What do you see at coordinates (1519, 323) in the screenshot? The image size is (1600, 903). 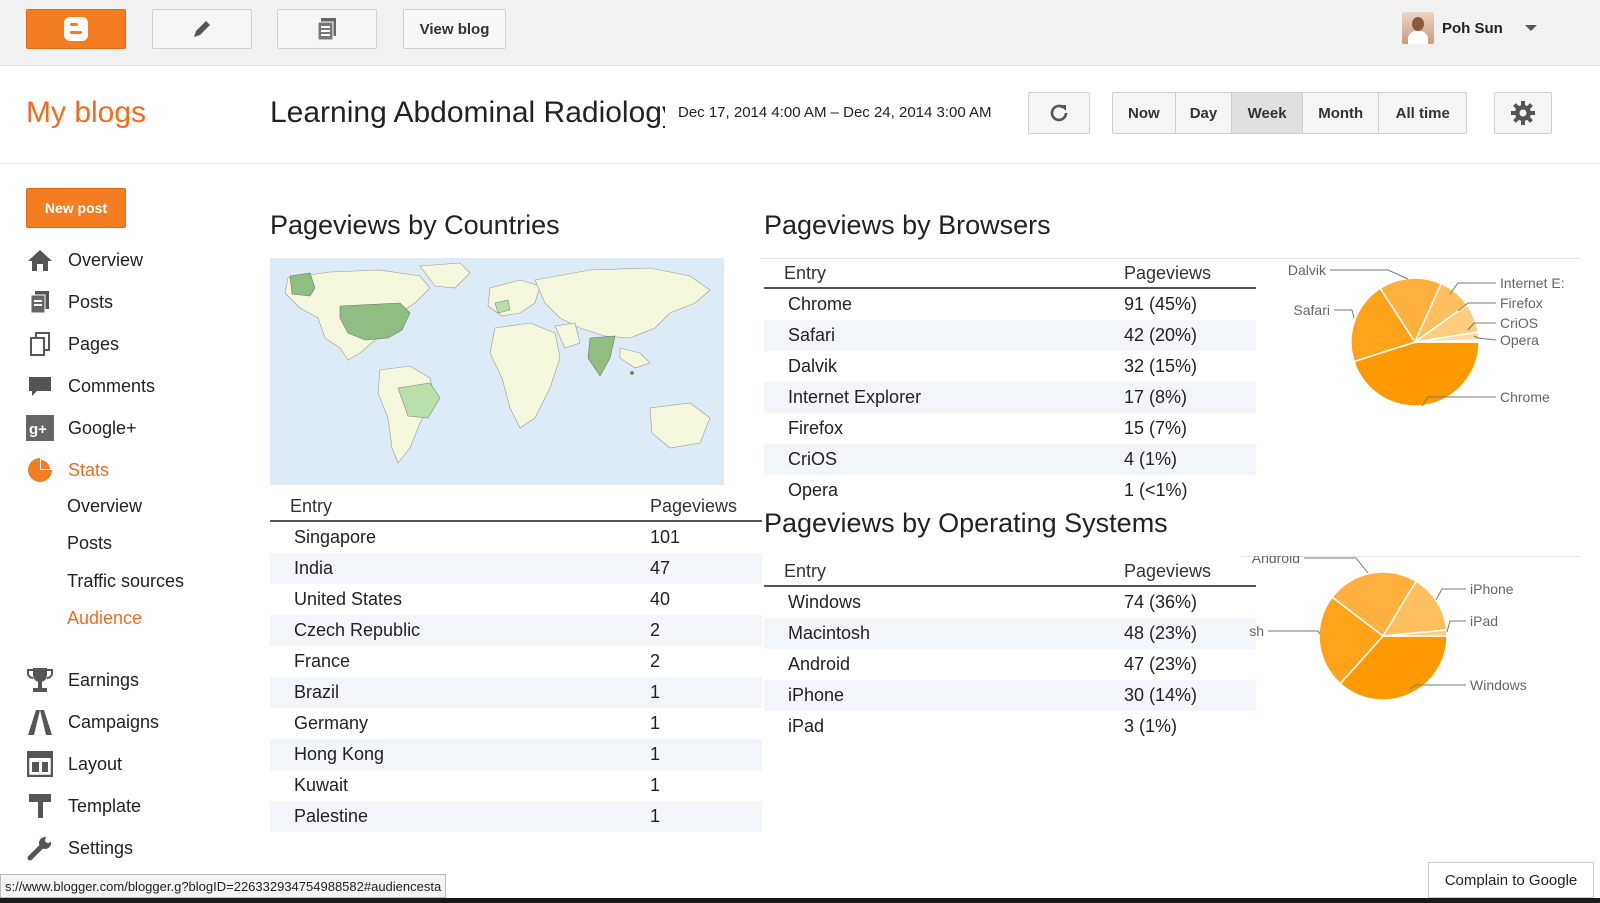 I see `pie-label: CriOS` at bounding box center [1519, 323].